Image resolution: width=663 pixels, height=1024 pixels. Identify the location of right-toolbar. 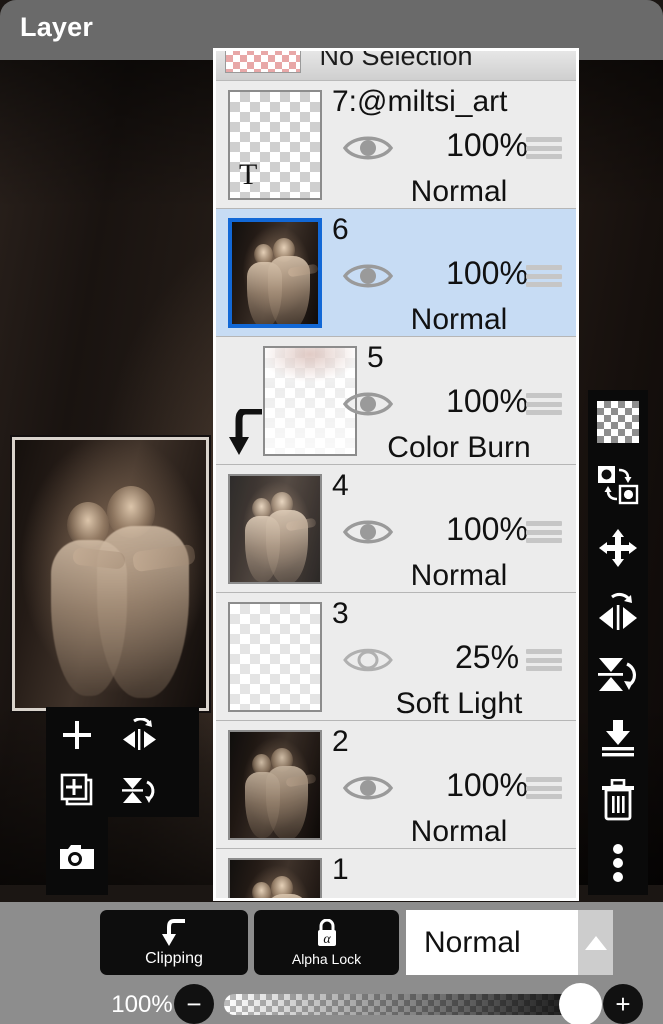
(618, 642).